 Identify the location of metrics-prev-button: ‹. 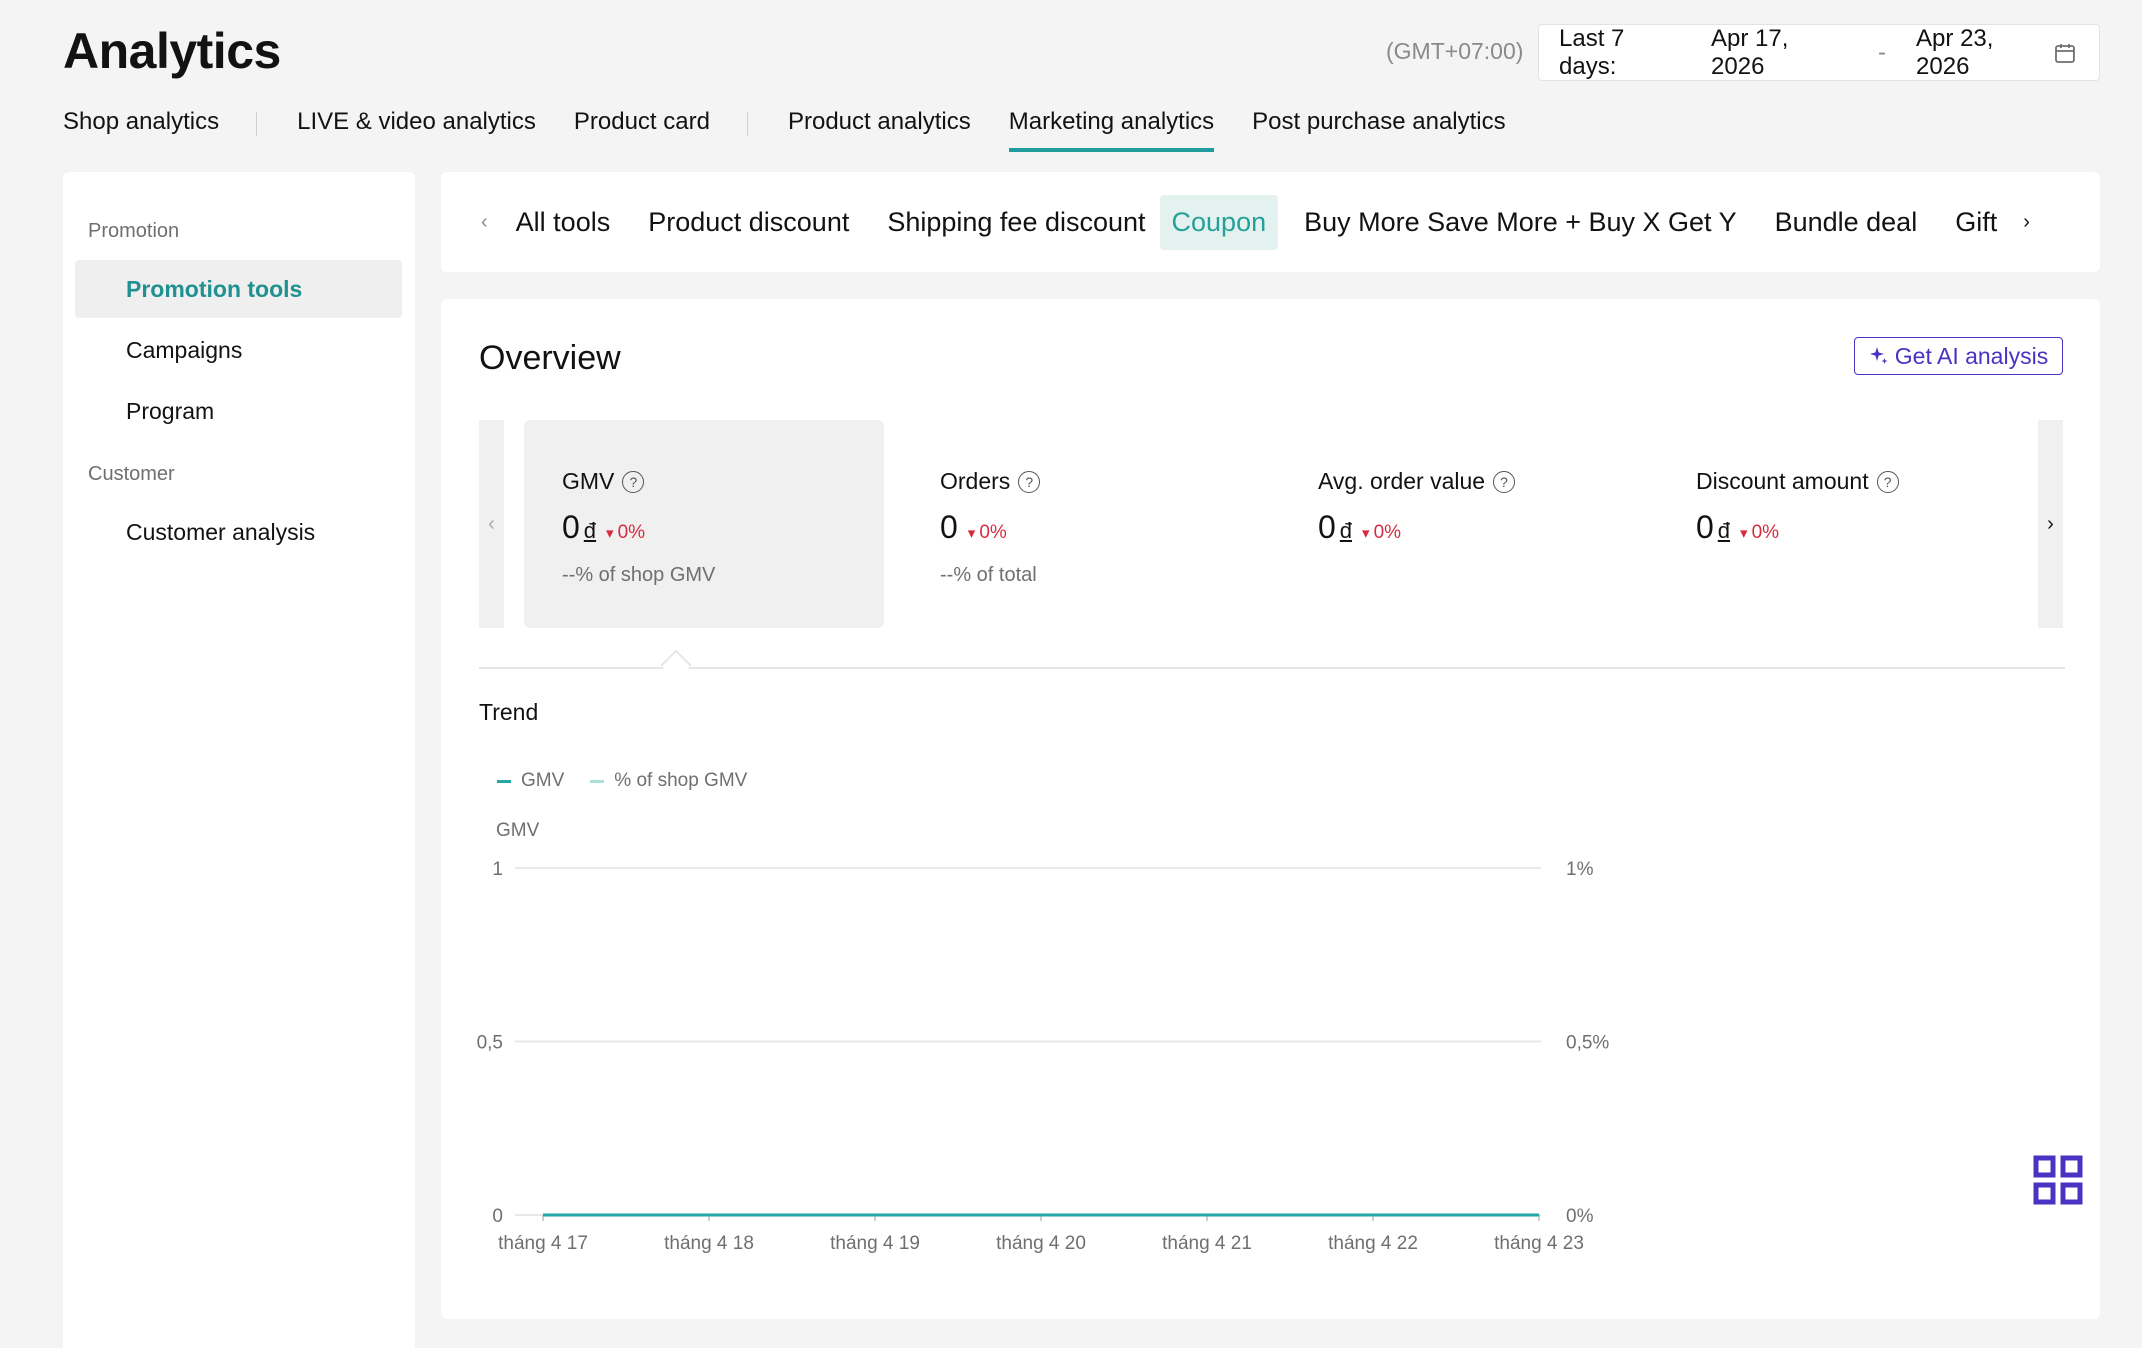
(491, 524).